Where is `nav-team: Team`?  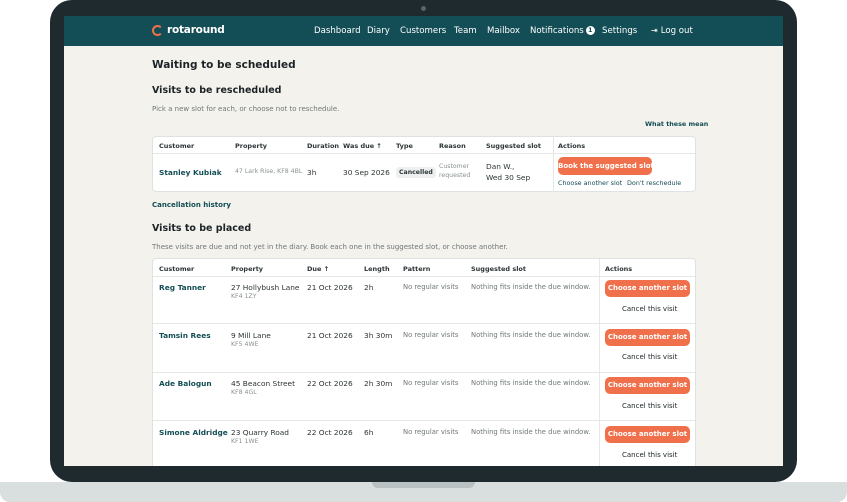
nav-team: Team is located at coordinates (465, 31).